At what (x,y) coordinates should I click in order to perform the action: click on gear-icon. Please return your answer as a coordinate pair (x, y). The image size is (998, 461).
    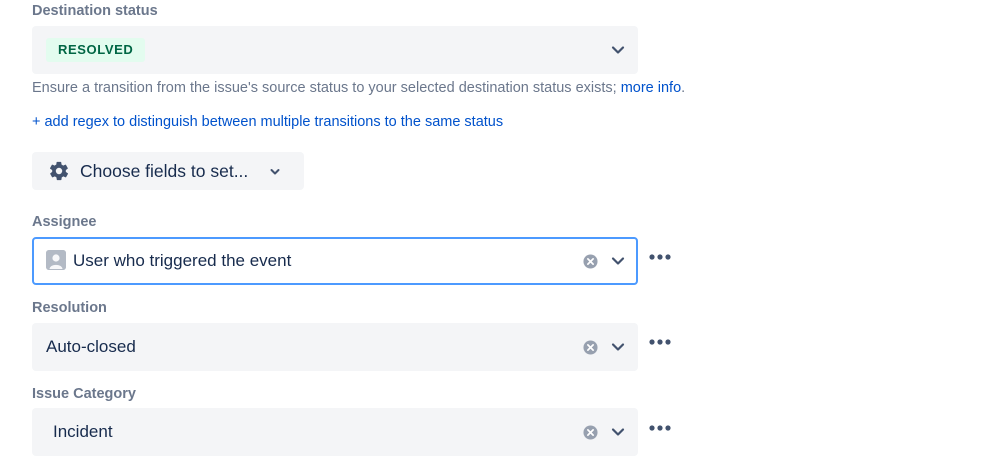
    Looking at the image, I should click on (59, 171).